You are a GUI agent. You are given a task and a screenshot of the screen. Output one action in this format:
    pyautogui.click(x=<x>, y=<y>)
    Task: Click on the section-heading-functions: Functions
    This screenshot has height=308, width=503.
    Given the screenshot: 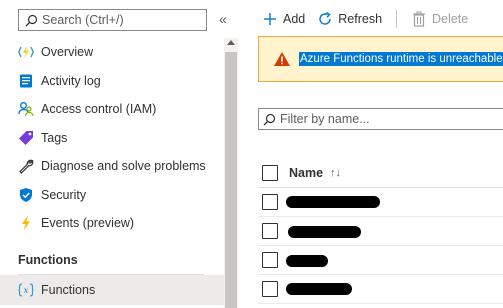 What is the action you would take?
    pyautogui.click(x=48, y=260)
    